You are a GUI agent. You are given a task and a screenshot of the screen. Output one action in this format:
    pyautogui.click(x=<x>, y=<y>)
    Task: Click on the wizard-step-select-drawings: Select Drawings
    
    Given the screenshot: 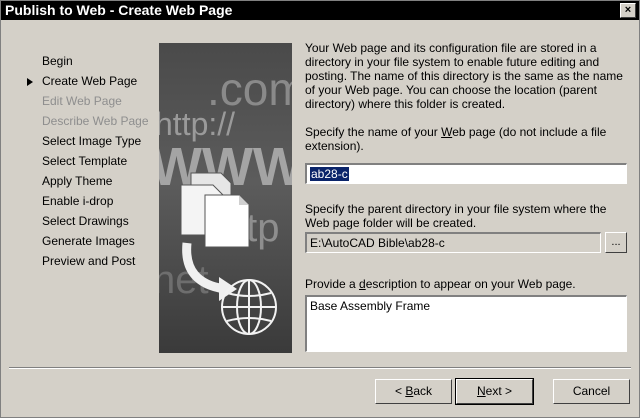 What is the action you would take?
    pyautogui.click(x=95, y=221)
    